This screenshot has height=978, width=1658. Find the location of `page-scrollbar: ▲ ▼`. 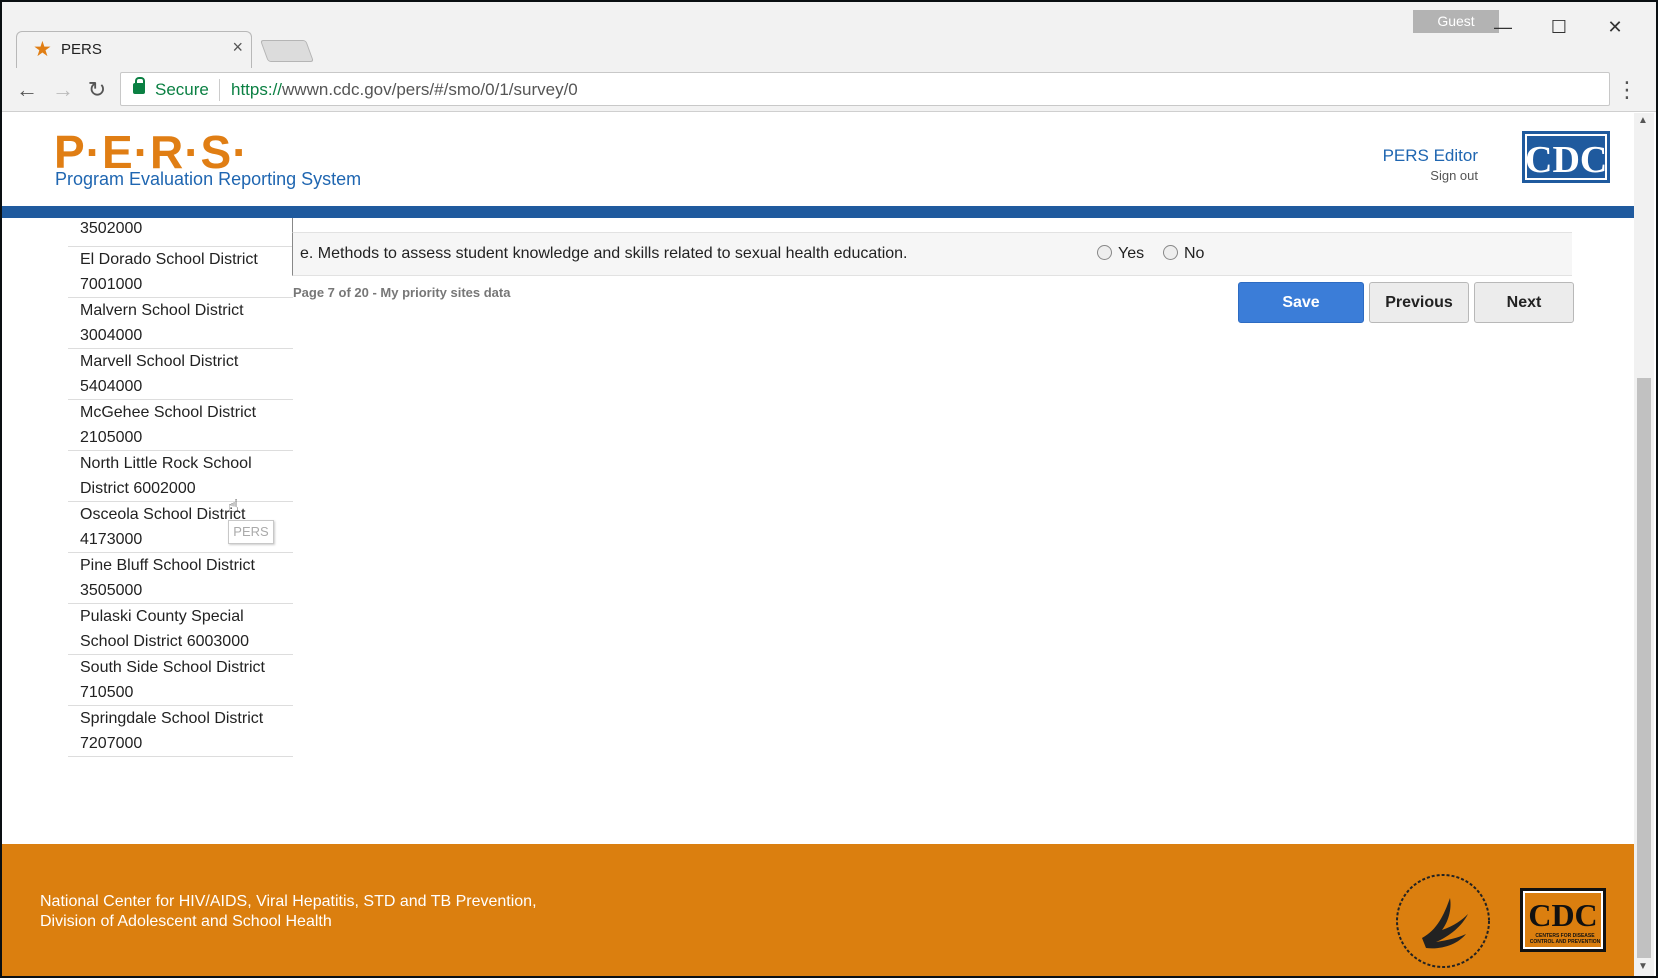

page-scrollbar: ▲ ▼ is located at coordinates (1644, 544).